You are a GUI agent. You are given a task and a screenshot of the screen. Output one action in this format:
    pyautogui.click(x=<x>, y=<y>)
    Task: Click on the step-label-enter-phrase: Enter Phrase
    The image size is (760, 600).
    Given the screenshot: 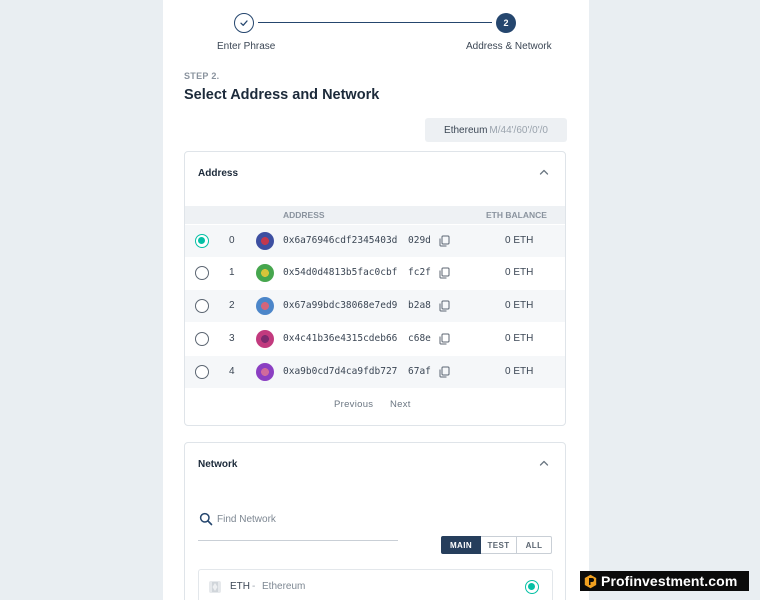 What is the action you would take?
    pyautogui.click(x=246, y=46)
    